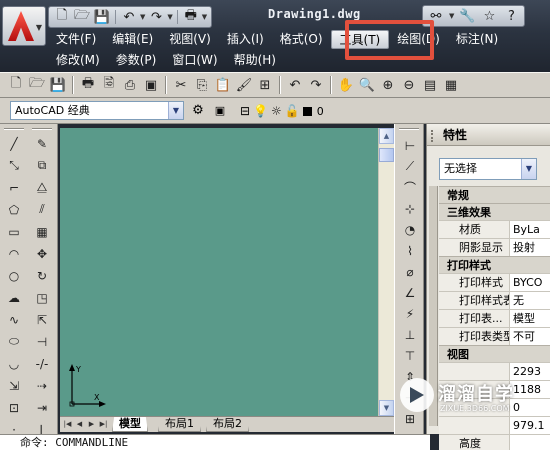 This screenshot has width=550, height=450. I want to click on extend-icon: -/-, so click(42, 363).